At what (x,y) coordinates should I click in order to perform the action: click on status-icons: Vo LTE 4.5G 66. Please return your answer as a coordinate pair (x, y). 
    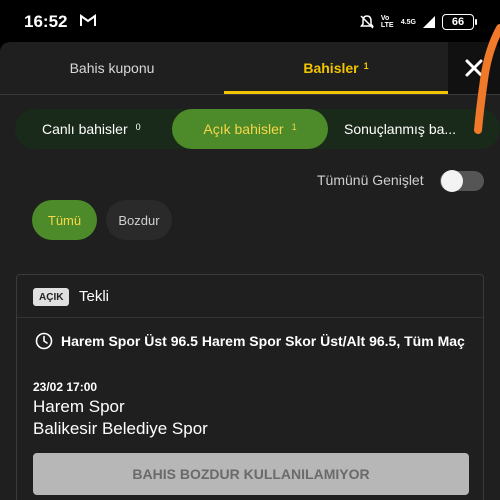
    Looking at the image, I should click on (418, 22).